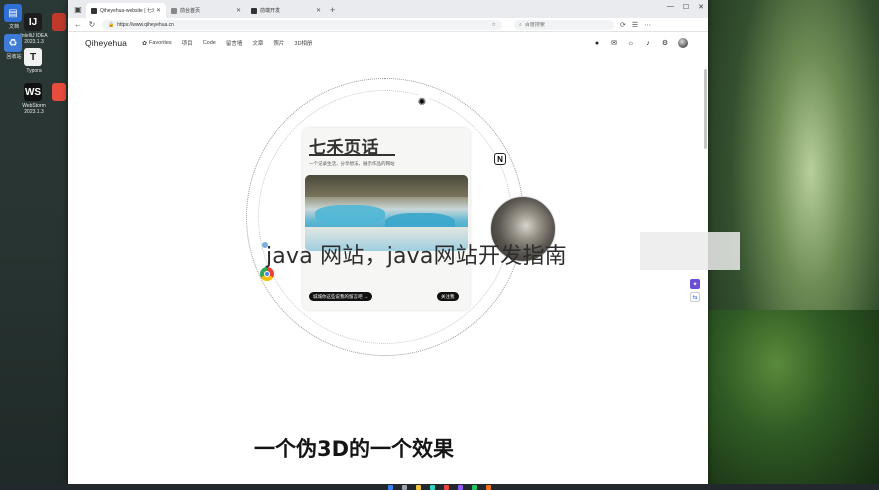 The width and height of the screenshot is (879, 490). Describe the element at coordinates (695, 297) in the screenshot. I see `translate-icon: ⇆` at that location.